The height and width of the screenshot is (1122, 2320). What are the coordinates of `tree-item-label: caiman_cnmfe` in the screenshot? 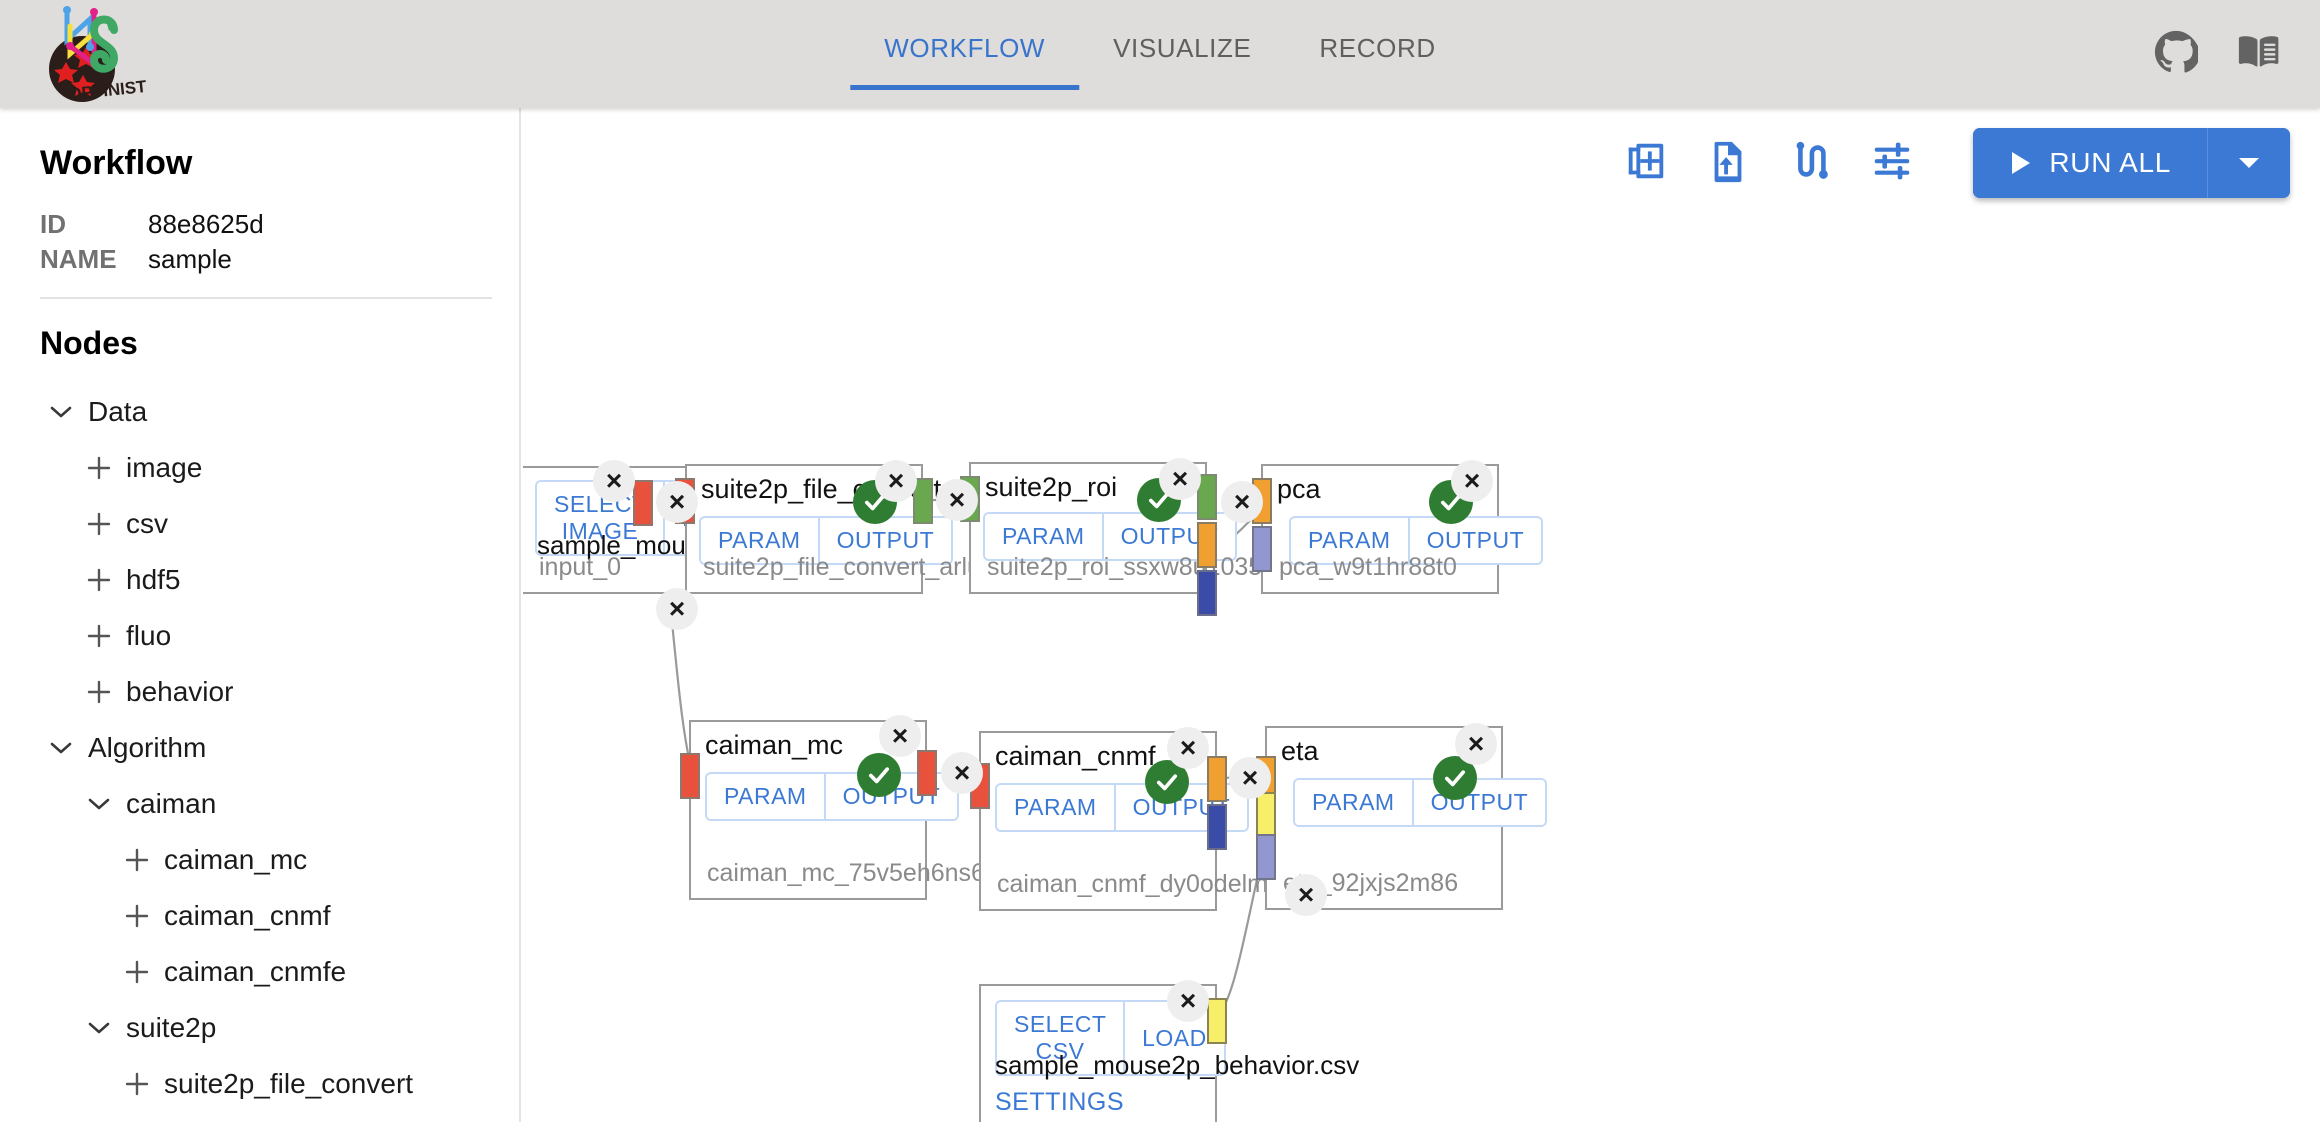 It's located at (255, 971).